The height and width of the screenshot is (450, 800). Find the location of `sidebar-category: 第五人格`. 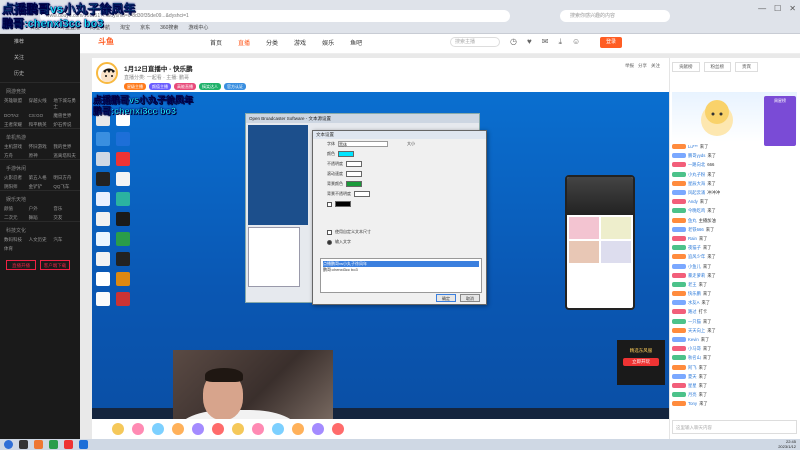

sidebar-category: 第五人格 is located at coordinates (40, 178).